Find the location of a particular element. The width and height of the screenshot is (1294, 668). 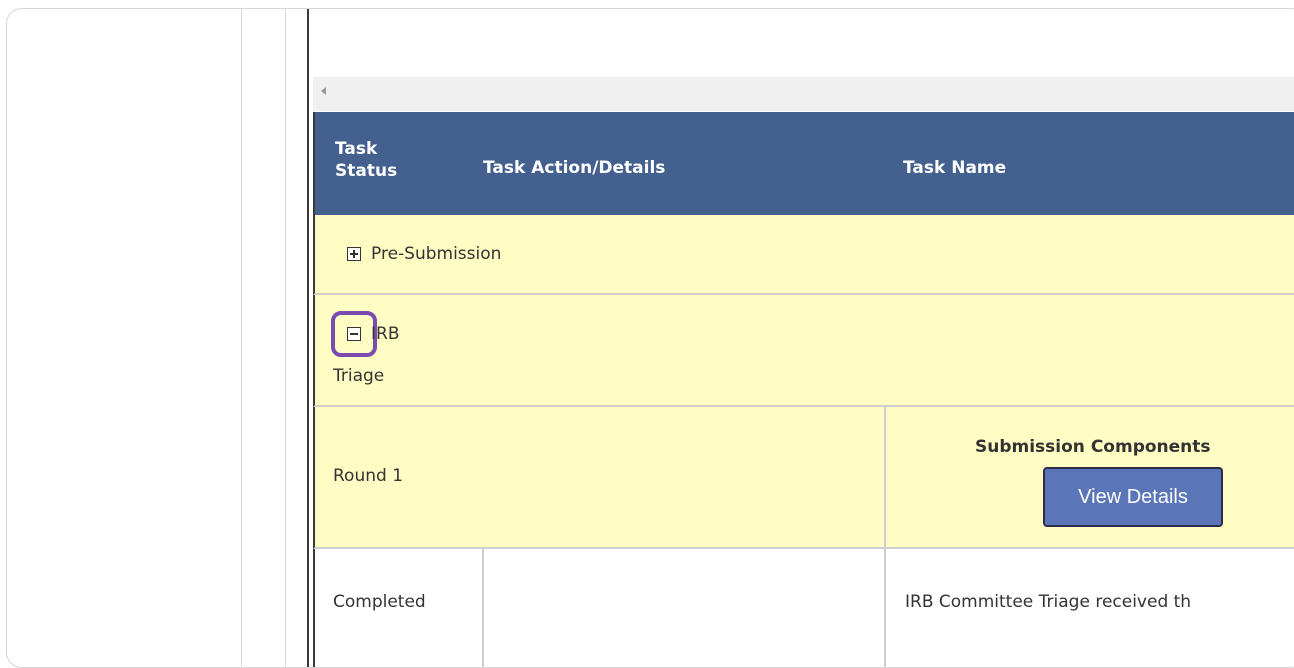

group-row-irb-triage: IRB Triage is located at coordinates (803, 351).